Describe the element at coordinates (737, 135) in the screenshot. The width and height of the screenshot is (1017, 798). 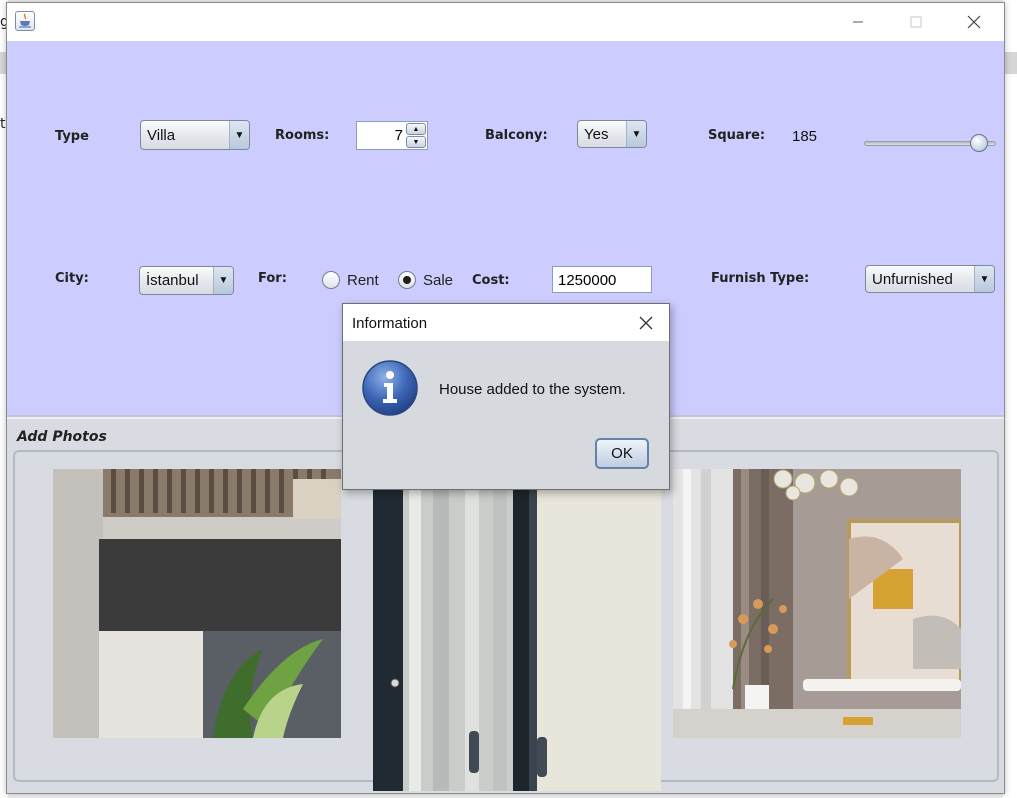
I see `square-label: Square:` at that location.